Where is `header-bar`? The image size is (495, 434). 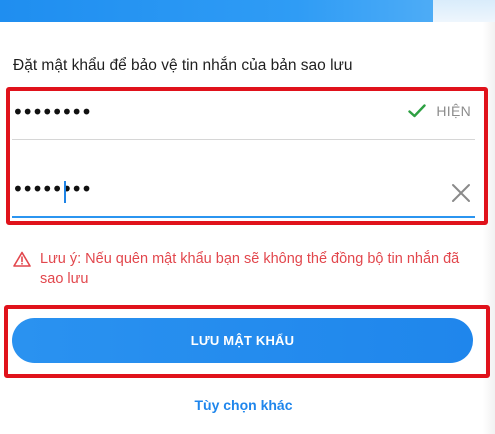 header-bar is located at coordinates (247, 11).